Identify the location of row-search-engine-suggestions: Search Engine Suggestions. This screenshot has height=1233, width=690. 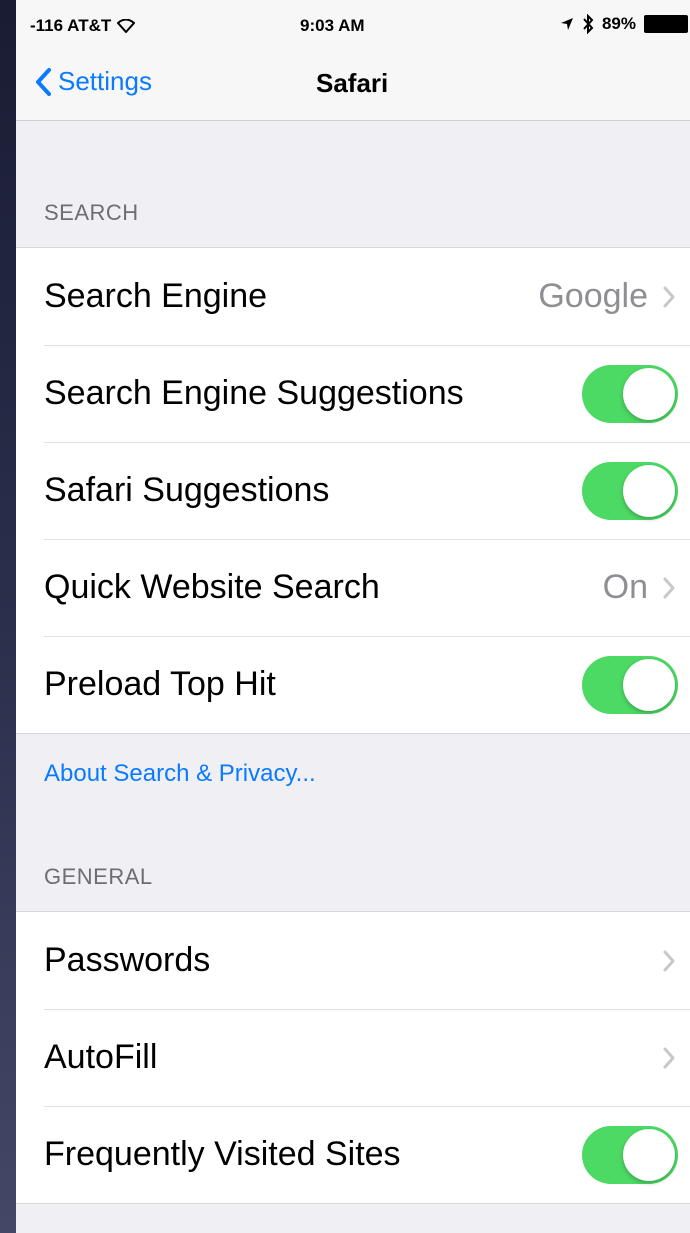
(353, 393).